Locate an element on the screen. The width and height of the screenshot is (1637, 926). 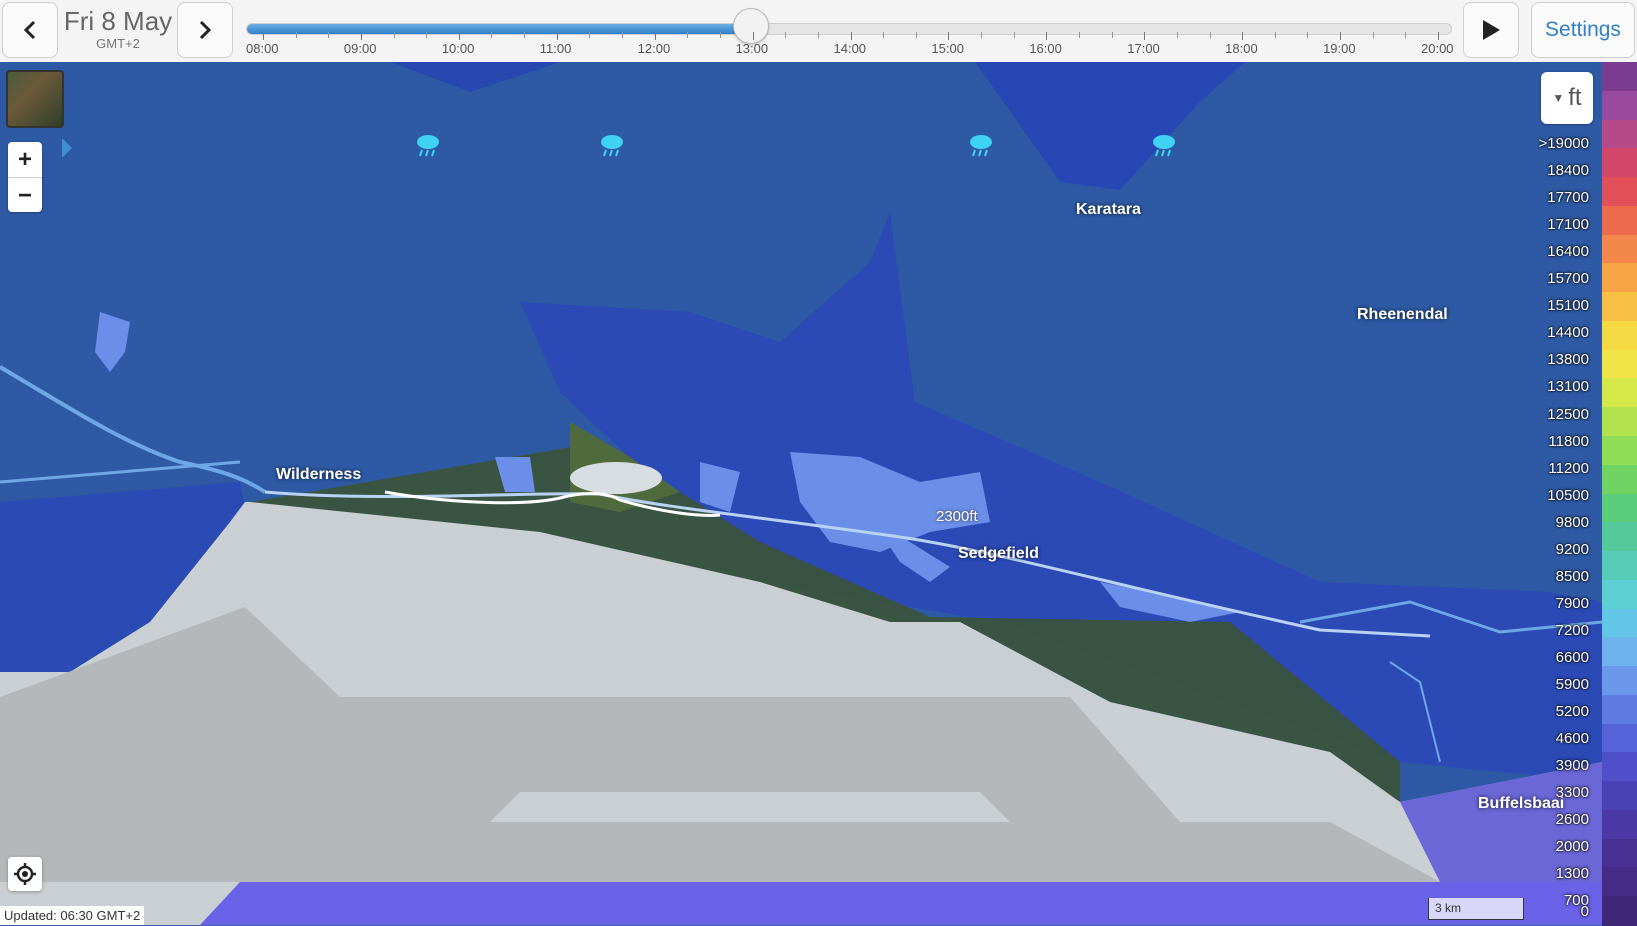
legend-value: 15100 is located at coordinates (1568, 306).